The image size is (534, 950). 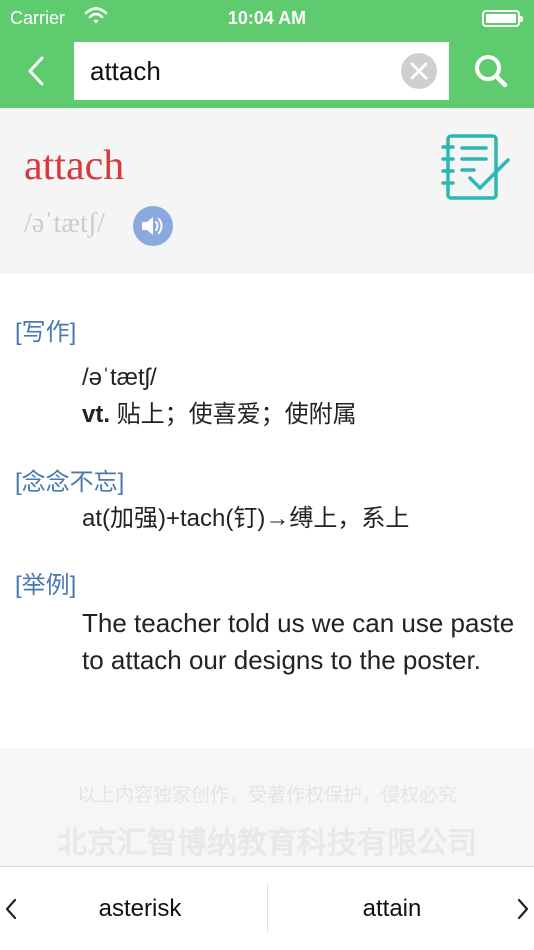 What do you see at coordinates (70, 482) in the screenshot?
I see `section-title-memory: [念念不忘]` at bounding box center [70, 482].